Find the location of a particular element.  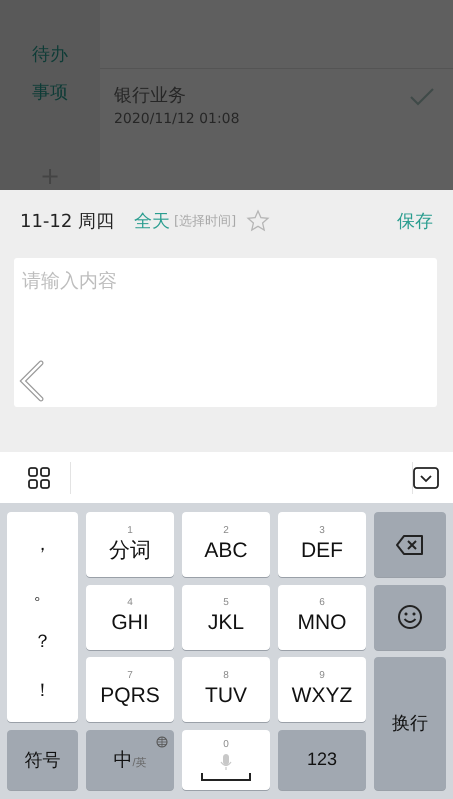

microphone-icon is located at coordinates (226, 761).